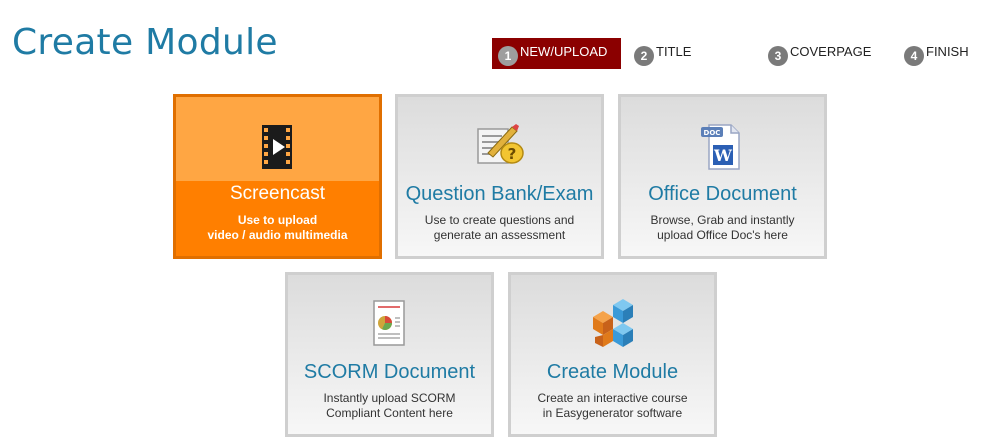 The width and height of the screenshot is (987, 447). I want to click on tile-title: Office Document, so click(722, 194).